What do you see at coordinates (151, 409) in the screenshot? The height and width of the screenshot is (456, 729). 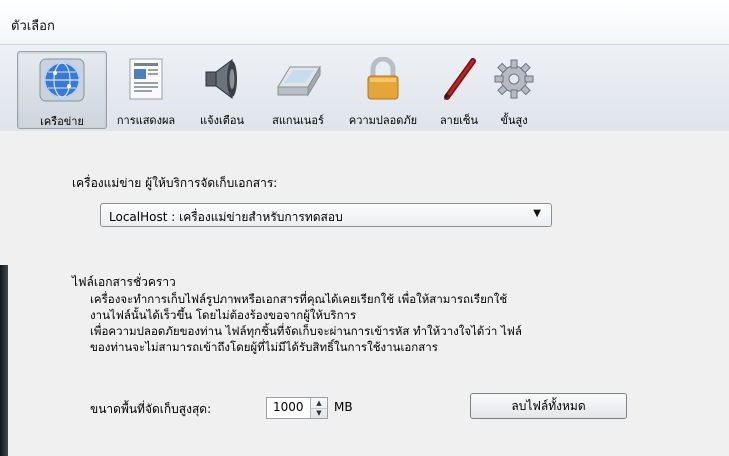 I see `max-size-label: ขนาดพื้นที่จัดเก็บสูงสุด:` at bounding box center [151, 409].